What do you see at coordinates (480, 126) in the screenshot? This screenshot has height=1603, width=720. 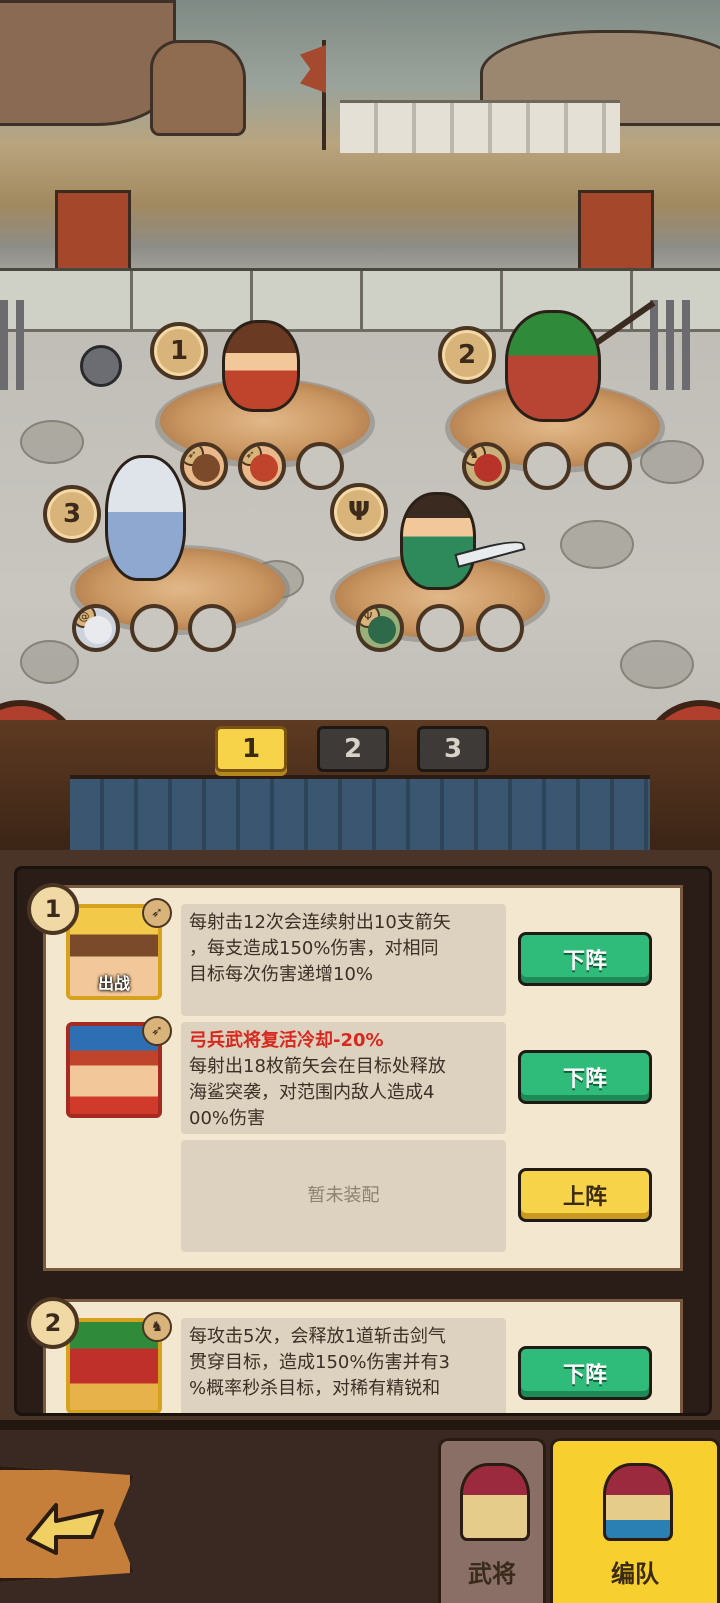 I see `camp-tents` at bounding box center [480, 126].